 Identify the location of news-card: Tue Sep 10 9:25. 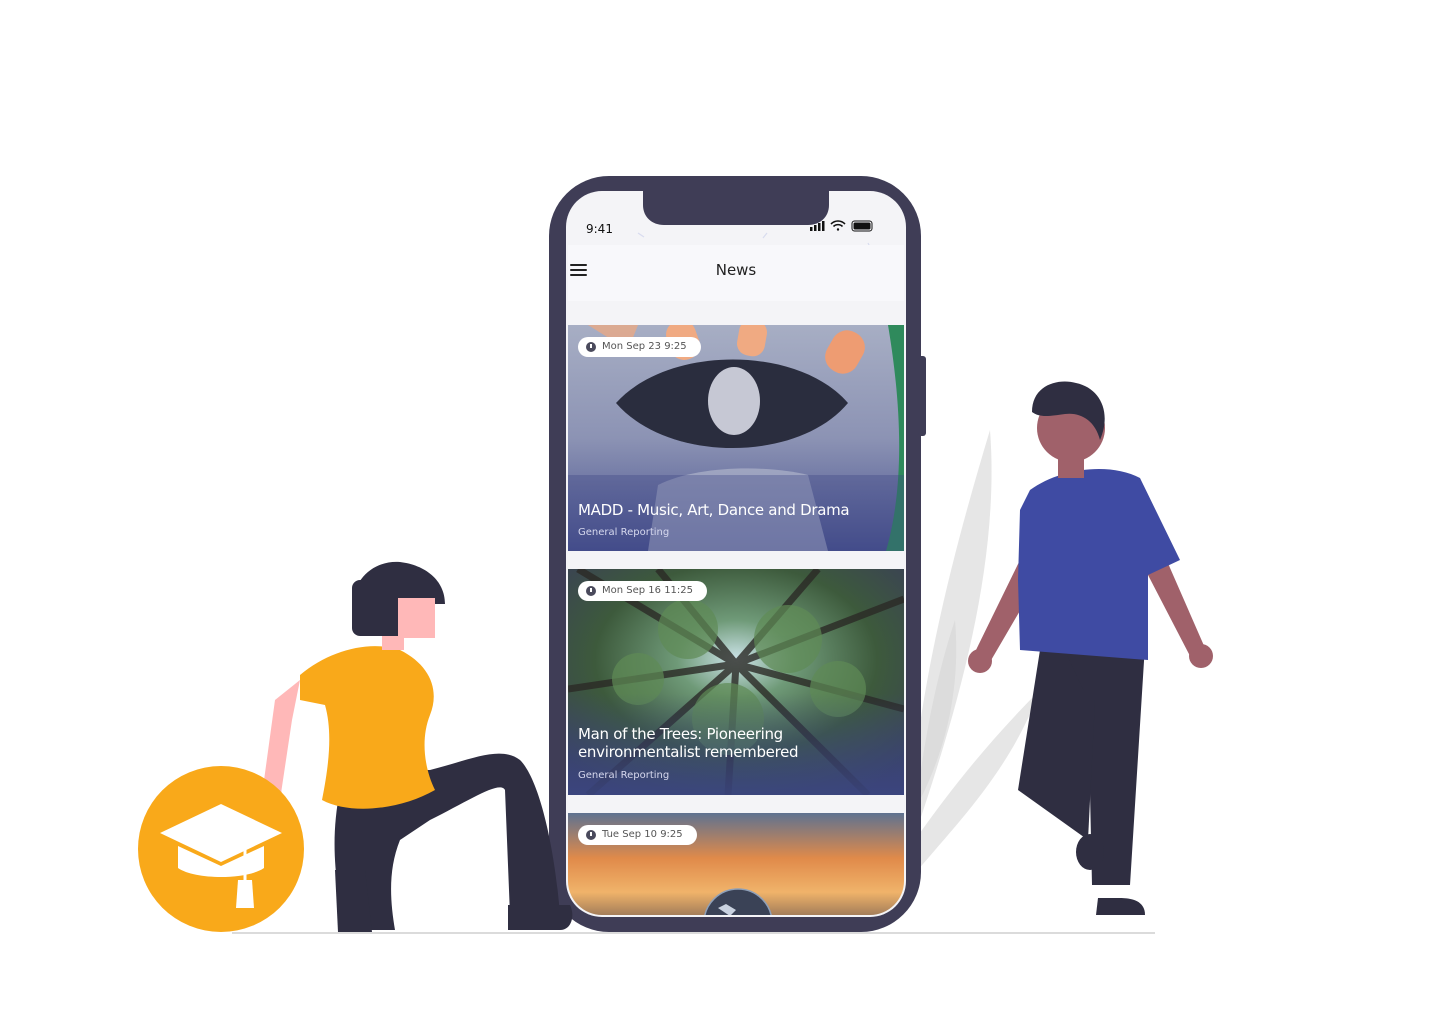
(736, 864).